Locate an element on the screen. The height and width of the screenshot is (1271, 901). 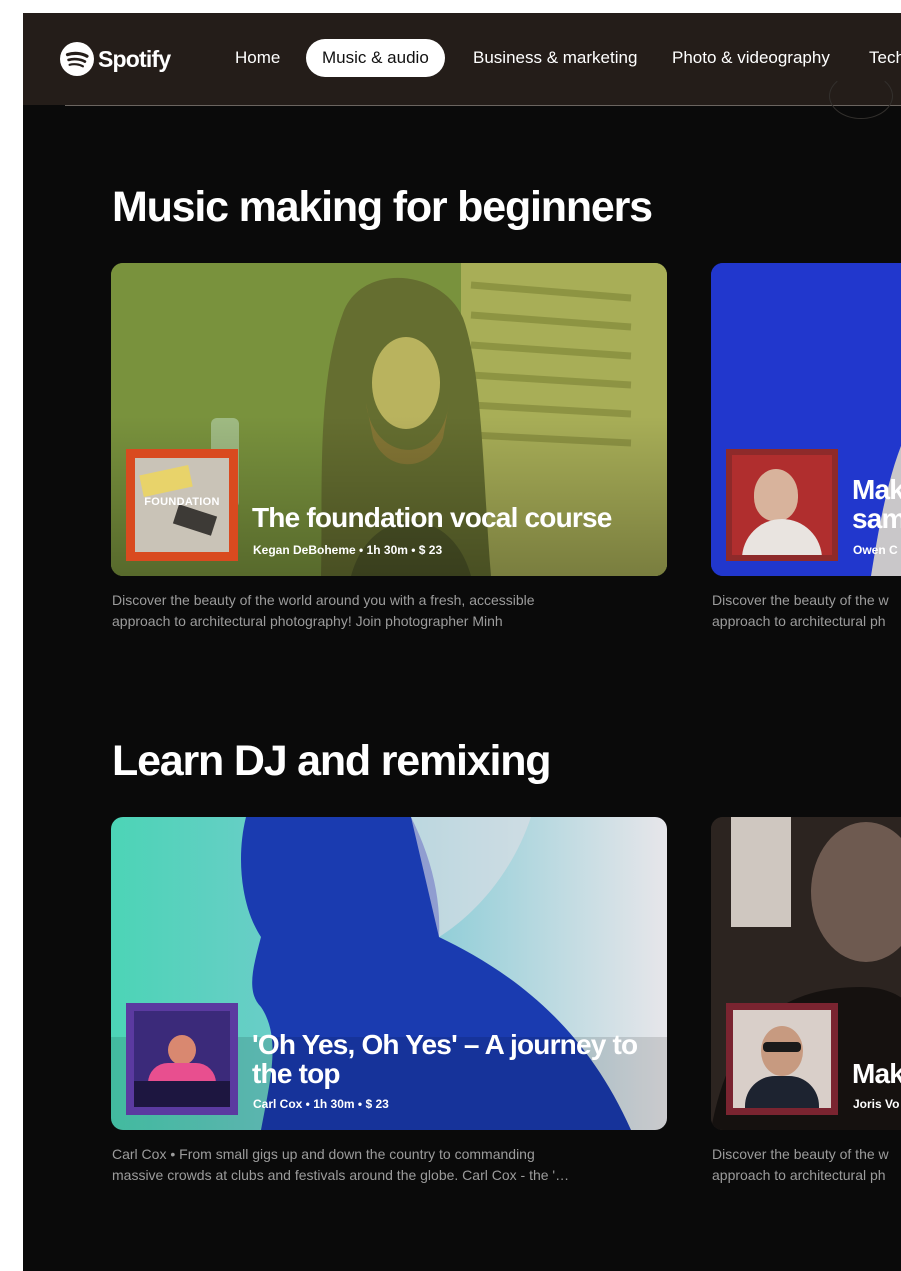
course-card-partial: Mak Joris Vo is located at coordinates (806, 973).